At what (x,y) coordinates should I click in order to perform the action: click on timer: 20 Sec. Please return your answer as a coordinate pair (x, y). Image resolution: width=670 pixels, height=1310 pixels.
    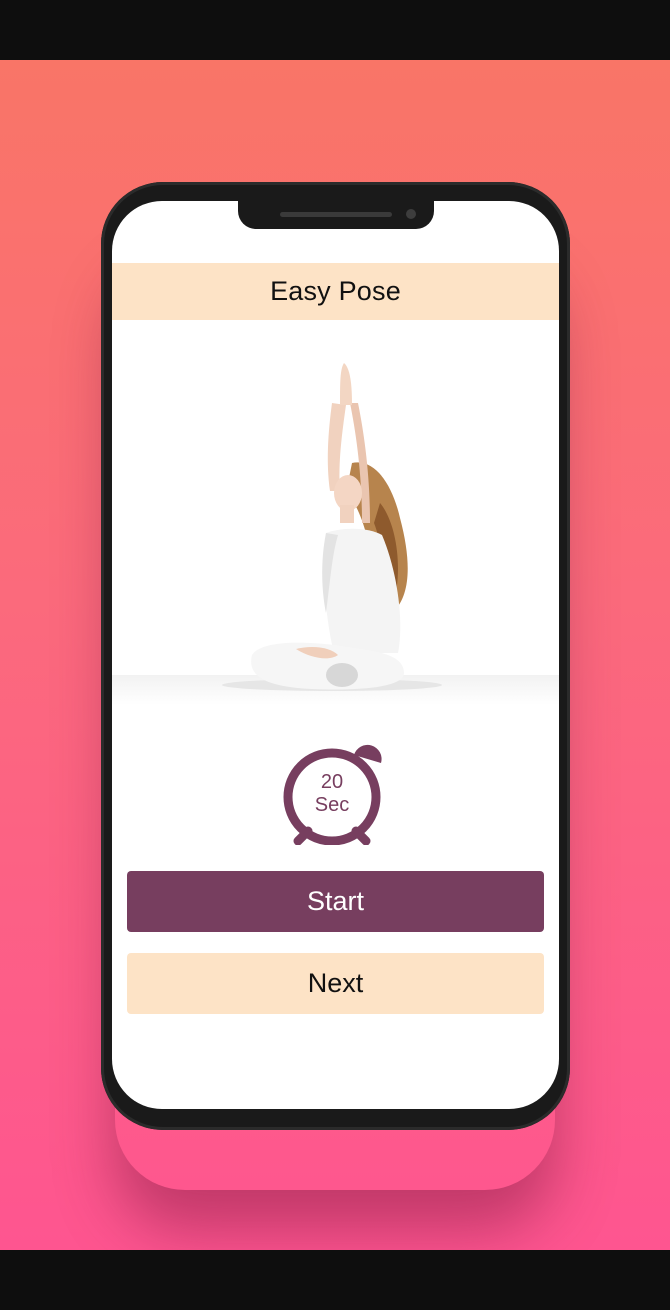
    Looking at the image, I should click on (334, 793).